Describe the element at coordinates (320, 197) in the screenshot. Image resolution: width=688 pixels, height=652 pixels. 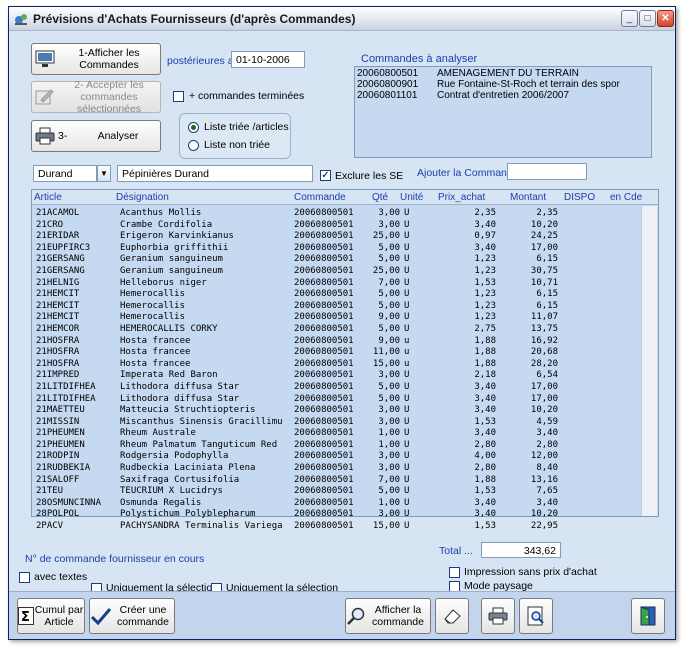
I see `col-commande: Commande` at that location.